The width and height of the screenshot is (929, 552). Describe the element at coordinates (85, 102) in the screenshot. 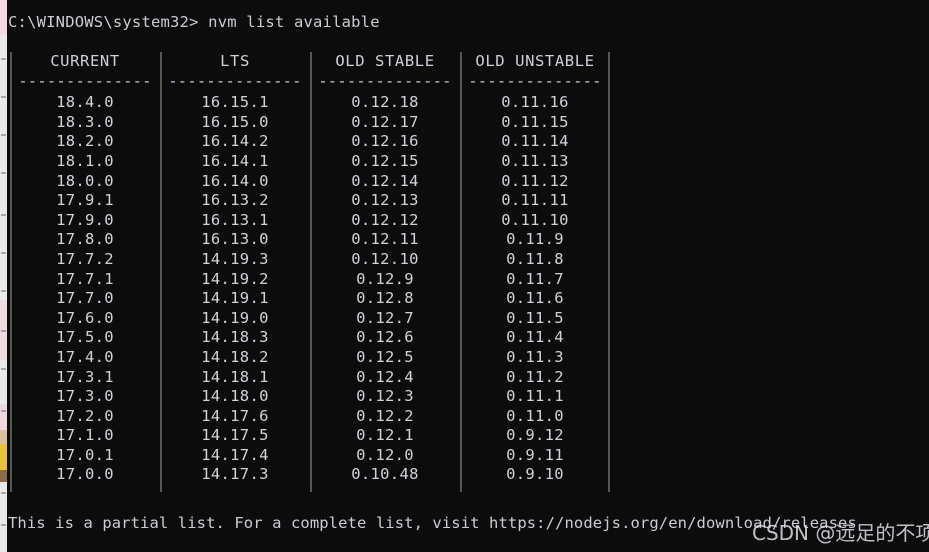

I see `version-cell: 18.4.0` at that location.